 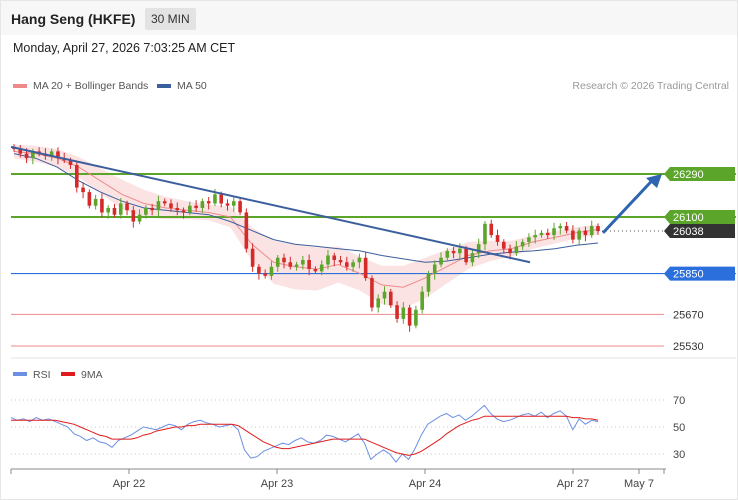 What do you see at coordinates (688, 347) in the screenshot?
I see `level-label-25530: 25530` at bounding box center [688, 347].